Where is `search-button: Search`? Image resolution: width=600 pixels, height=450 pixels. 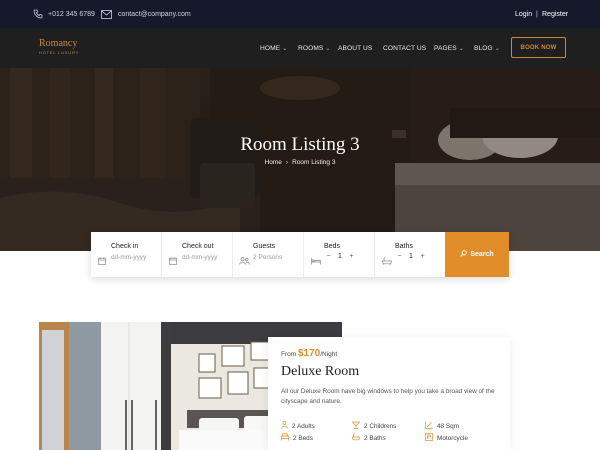
search-button: Search is located at coordinates (477, 254).